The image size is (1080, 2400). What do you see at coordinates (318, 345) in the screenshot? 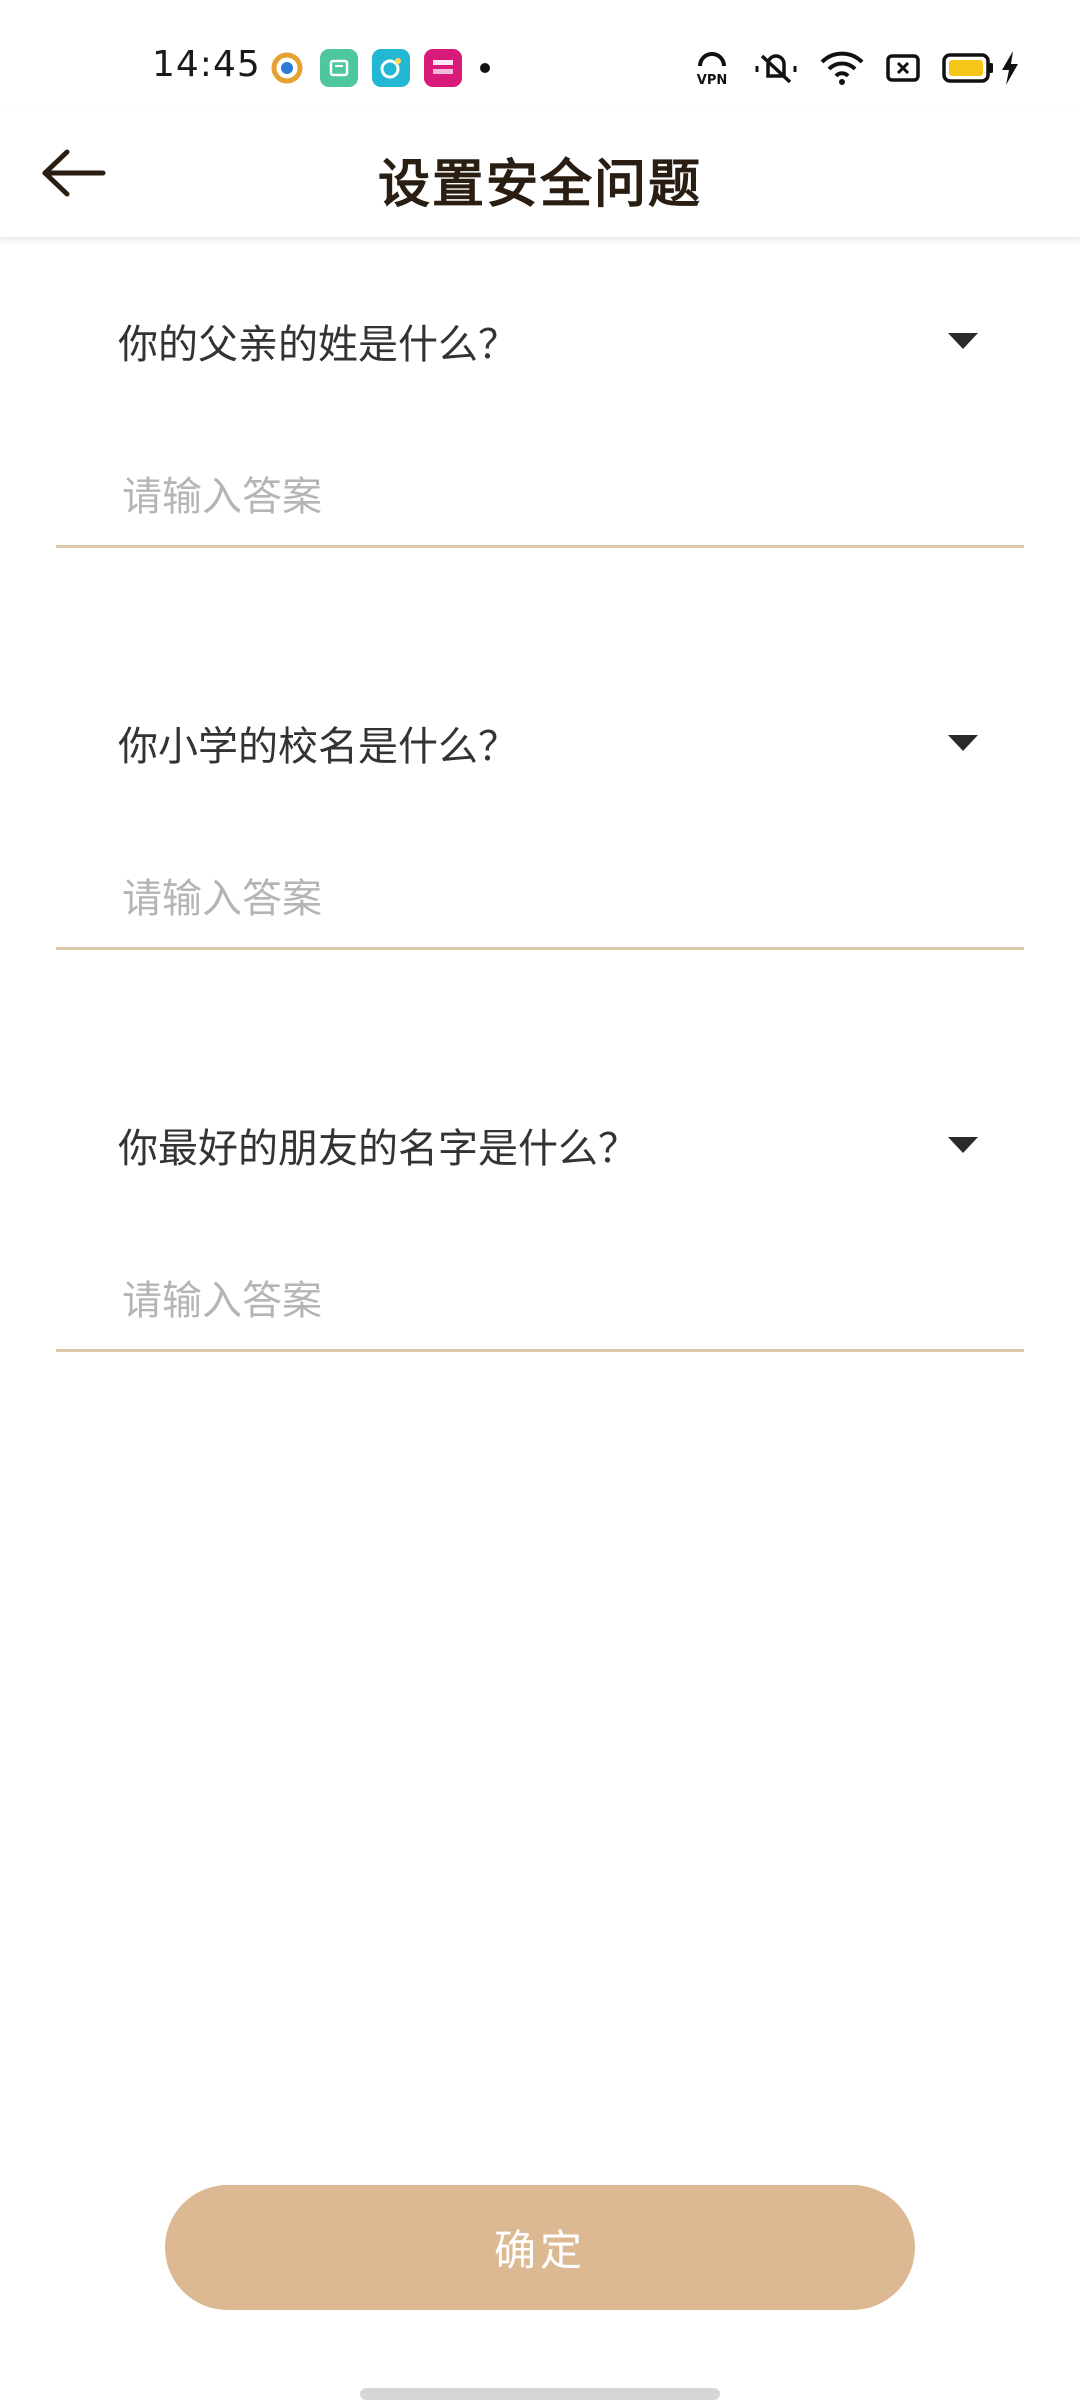
I see `question-text-1: 你的父亲的姓是什么？` at bounding box center [318, 345].